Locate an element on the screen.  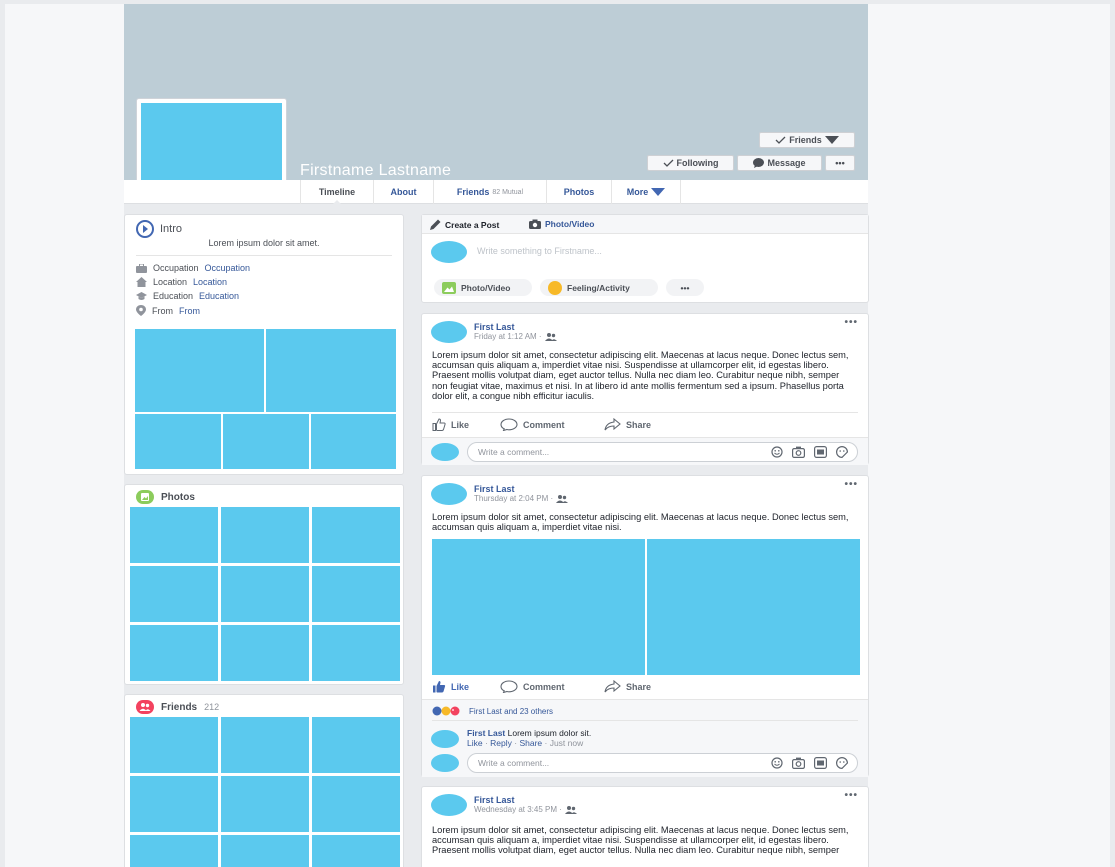
friends-button: Friends is located at coordinates (807, 140).